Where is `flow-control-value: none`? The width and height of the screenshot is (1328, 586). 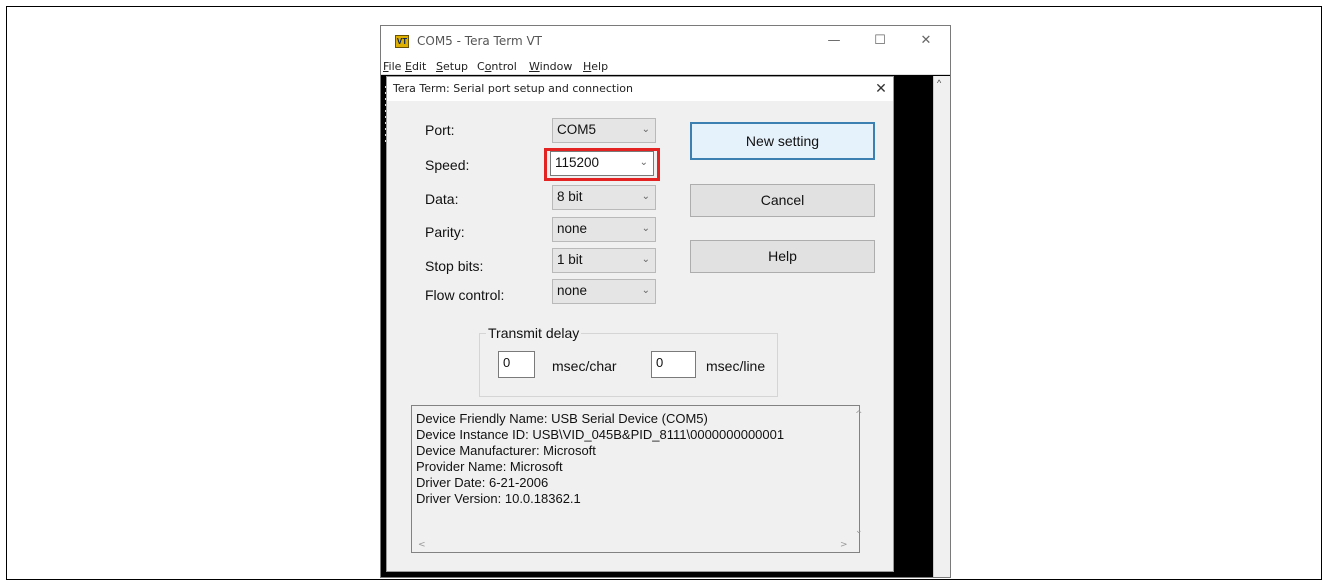 flow-control-value: none is located at coordinates (572, 290).